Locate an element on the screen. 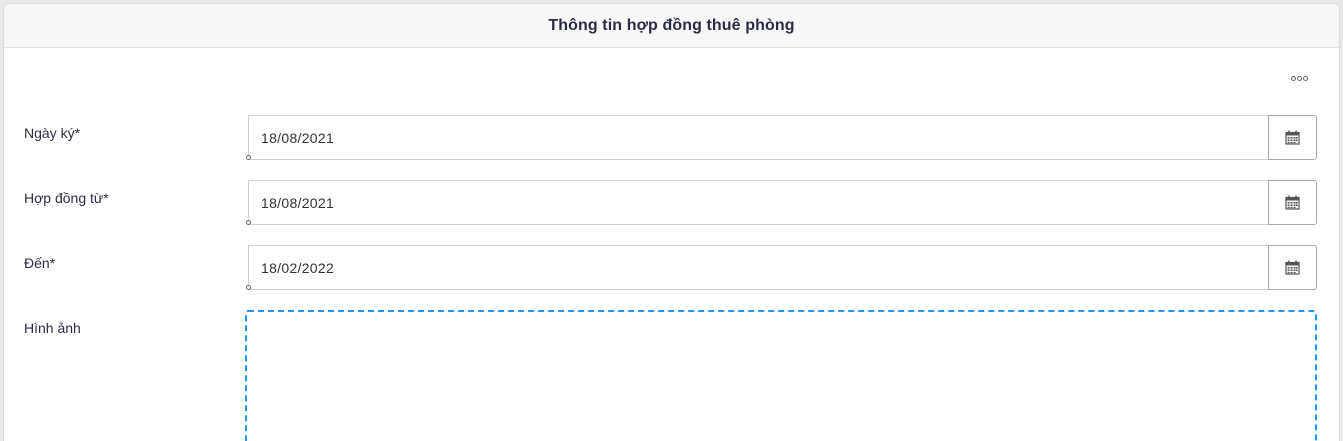 Image resolution: width=1343 pixels, height=441 pixels. sign-date-group is located at coordinates (781, 137).